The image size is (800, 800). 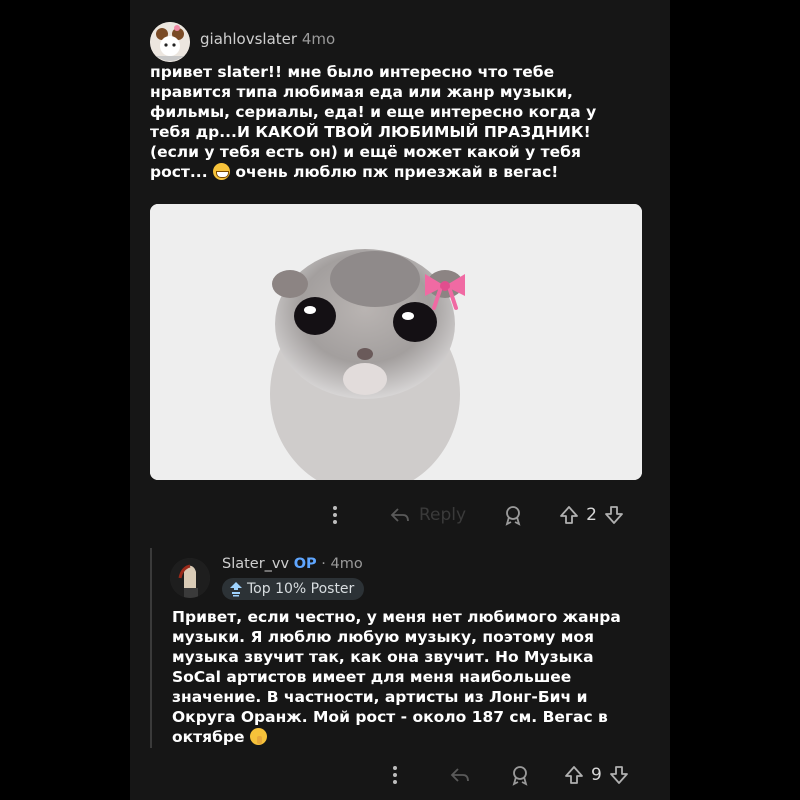 What do you see at coordinates (248, 39) in the screenshot?
I see `author-username: giahlovslater` at bounding box center [248, 39].